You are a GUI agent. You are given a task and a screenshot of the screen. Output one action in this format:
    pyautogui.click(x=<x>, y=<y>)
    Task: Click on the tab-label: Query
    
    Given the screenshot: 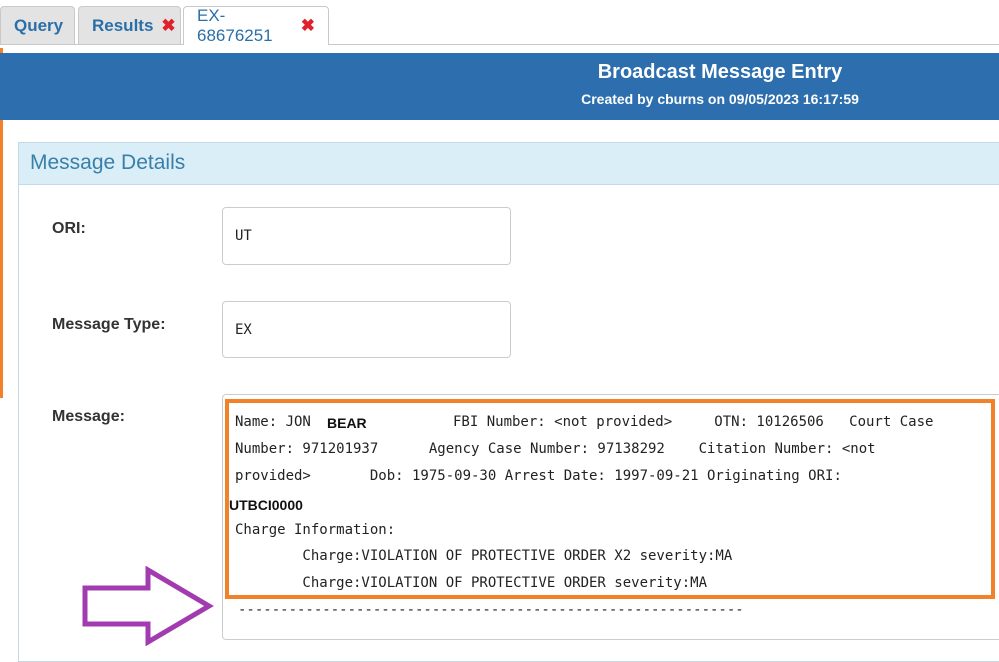 What is the action you would take?
    pyautogui.click(x=39, y=25)
    